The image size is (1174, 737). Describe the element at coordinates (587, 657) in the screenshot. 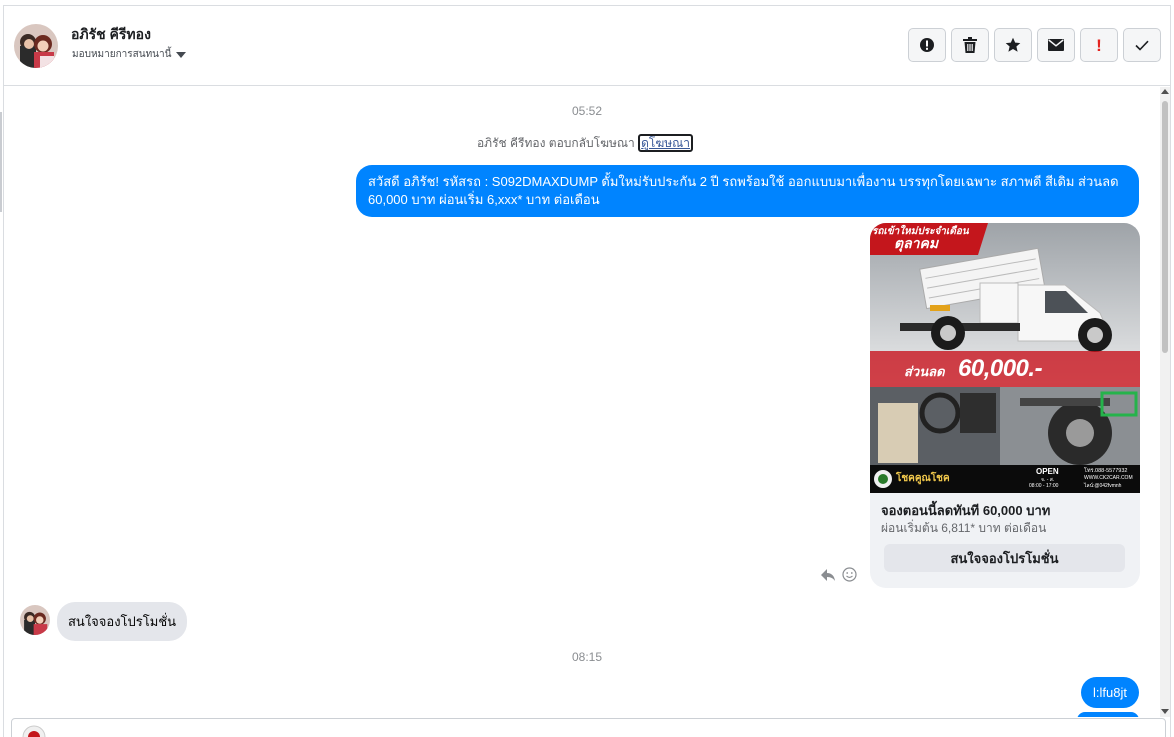

I see `timestamp: 08:15` at that location.